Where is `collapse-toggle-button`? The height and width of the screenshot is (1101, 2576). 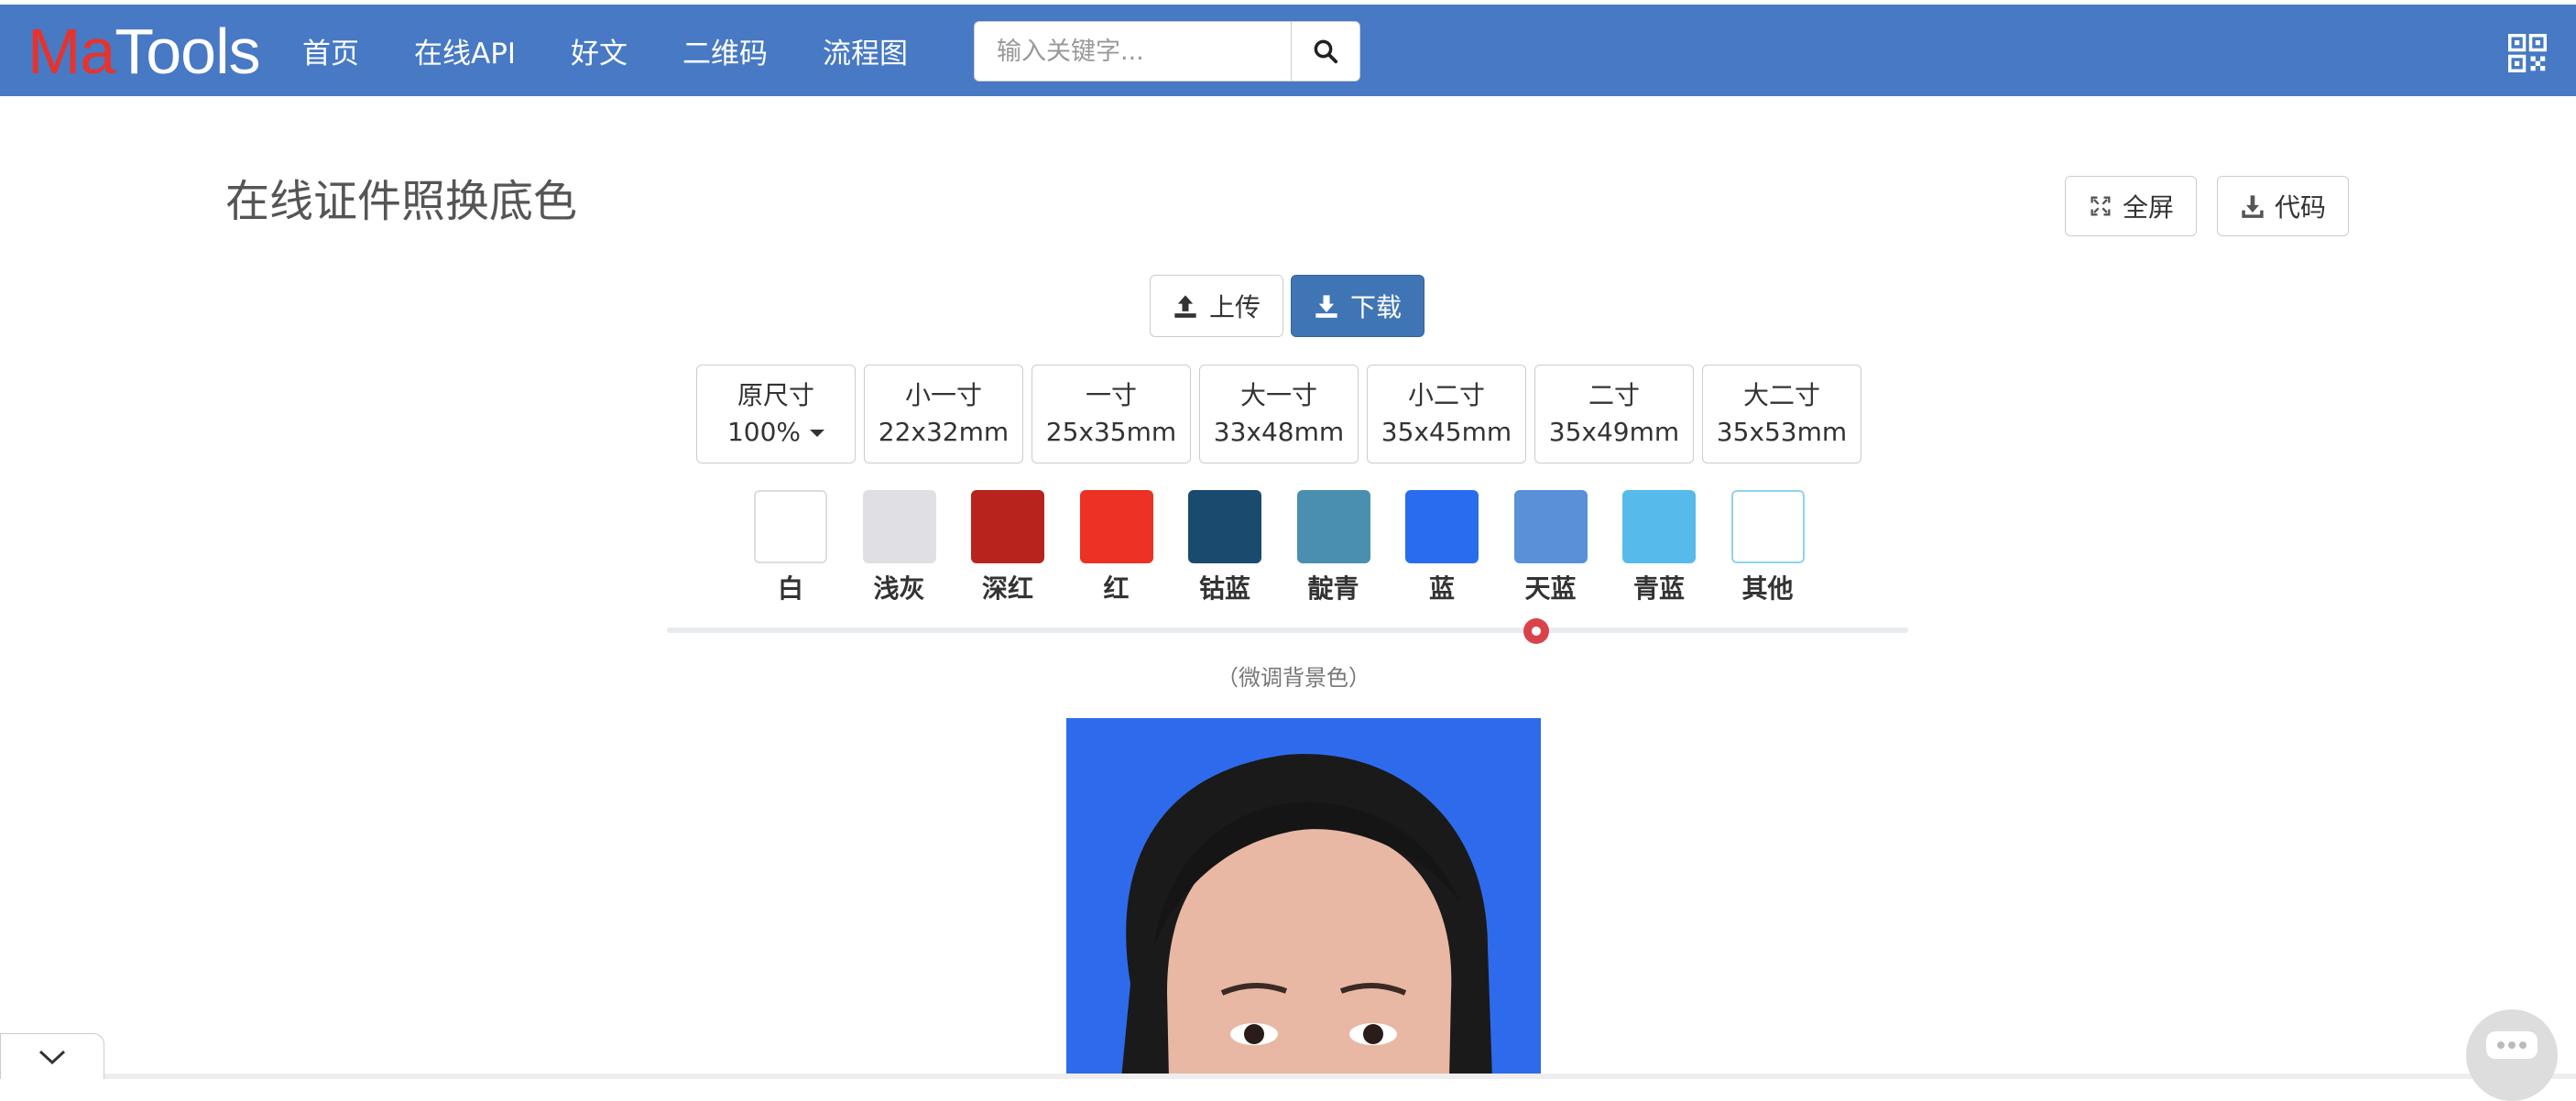
collapse-toggle-button is located at coordinates (52, 1056).